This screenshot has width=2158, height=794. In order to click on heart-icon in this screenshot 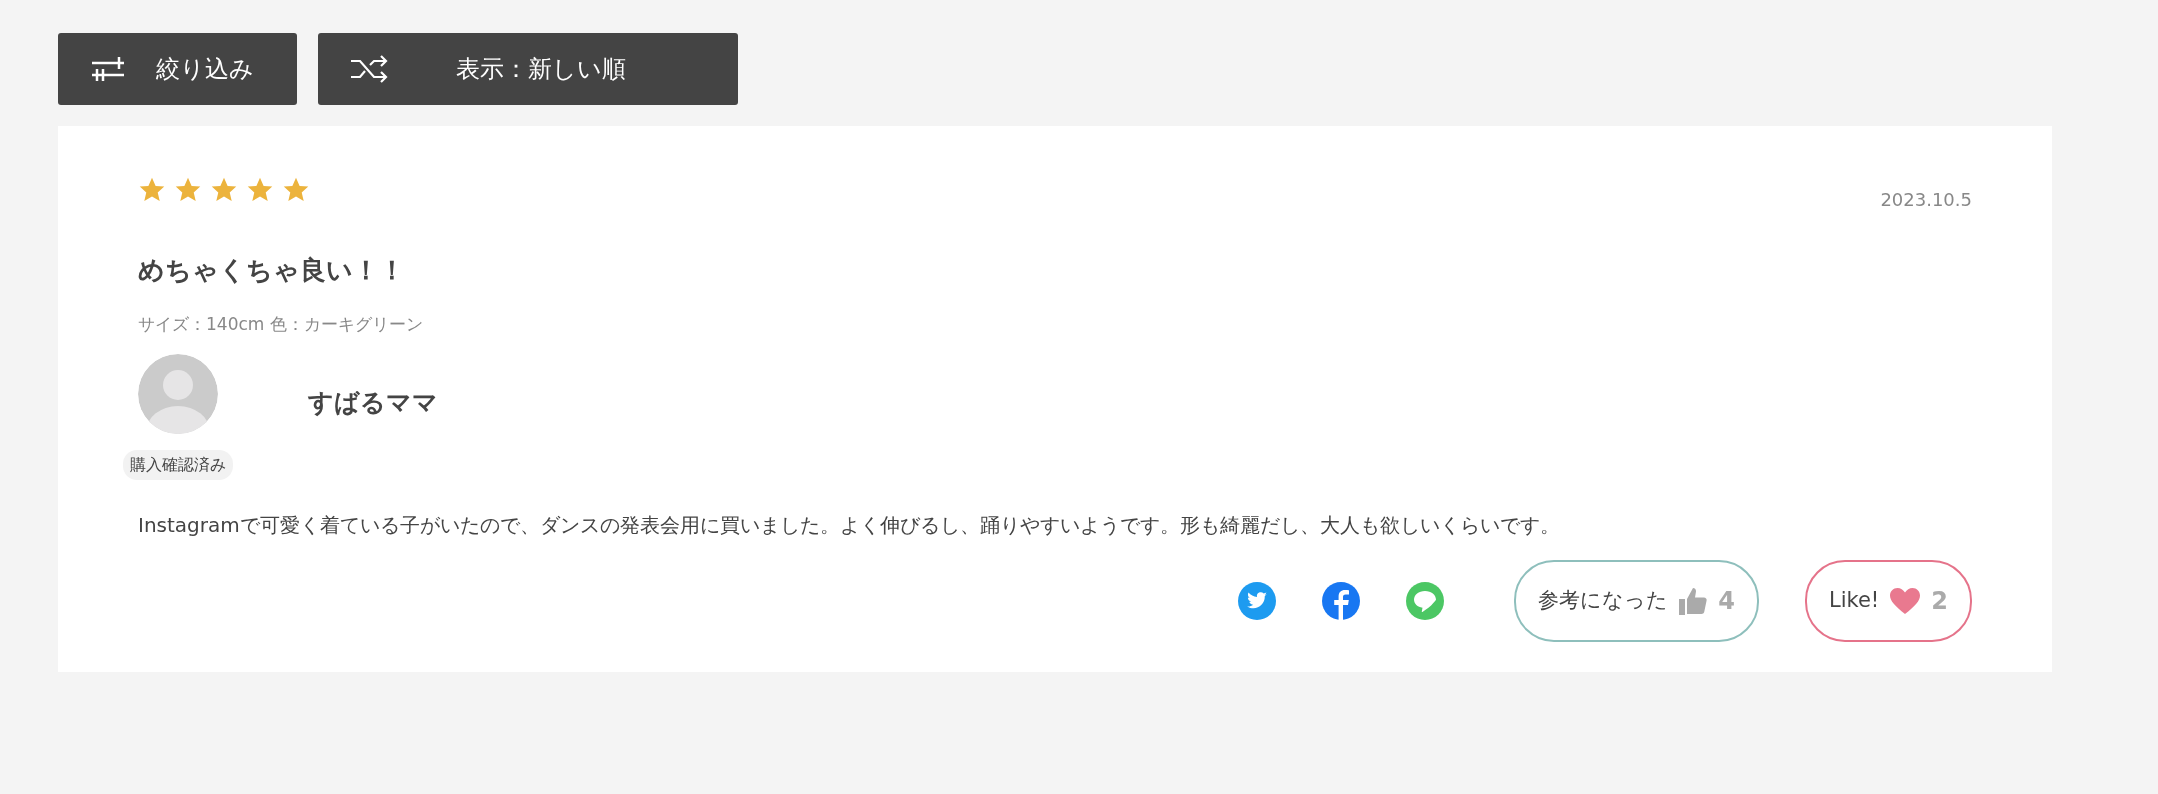, I will do `click(1905, 600)`.